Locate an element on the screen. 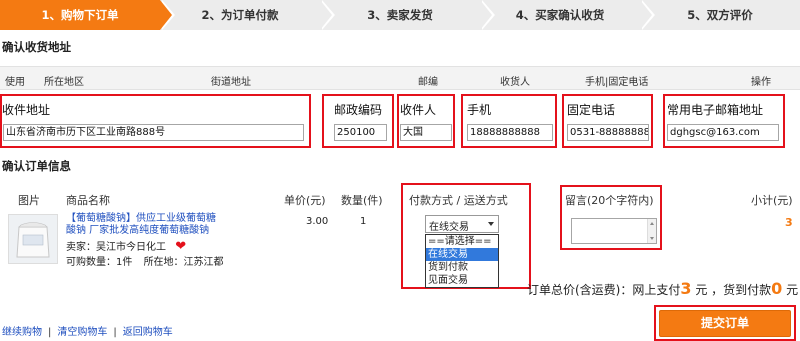  cod-amount: 0 is located at coordinates (777, 288).